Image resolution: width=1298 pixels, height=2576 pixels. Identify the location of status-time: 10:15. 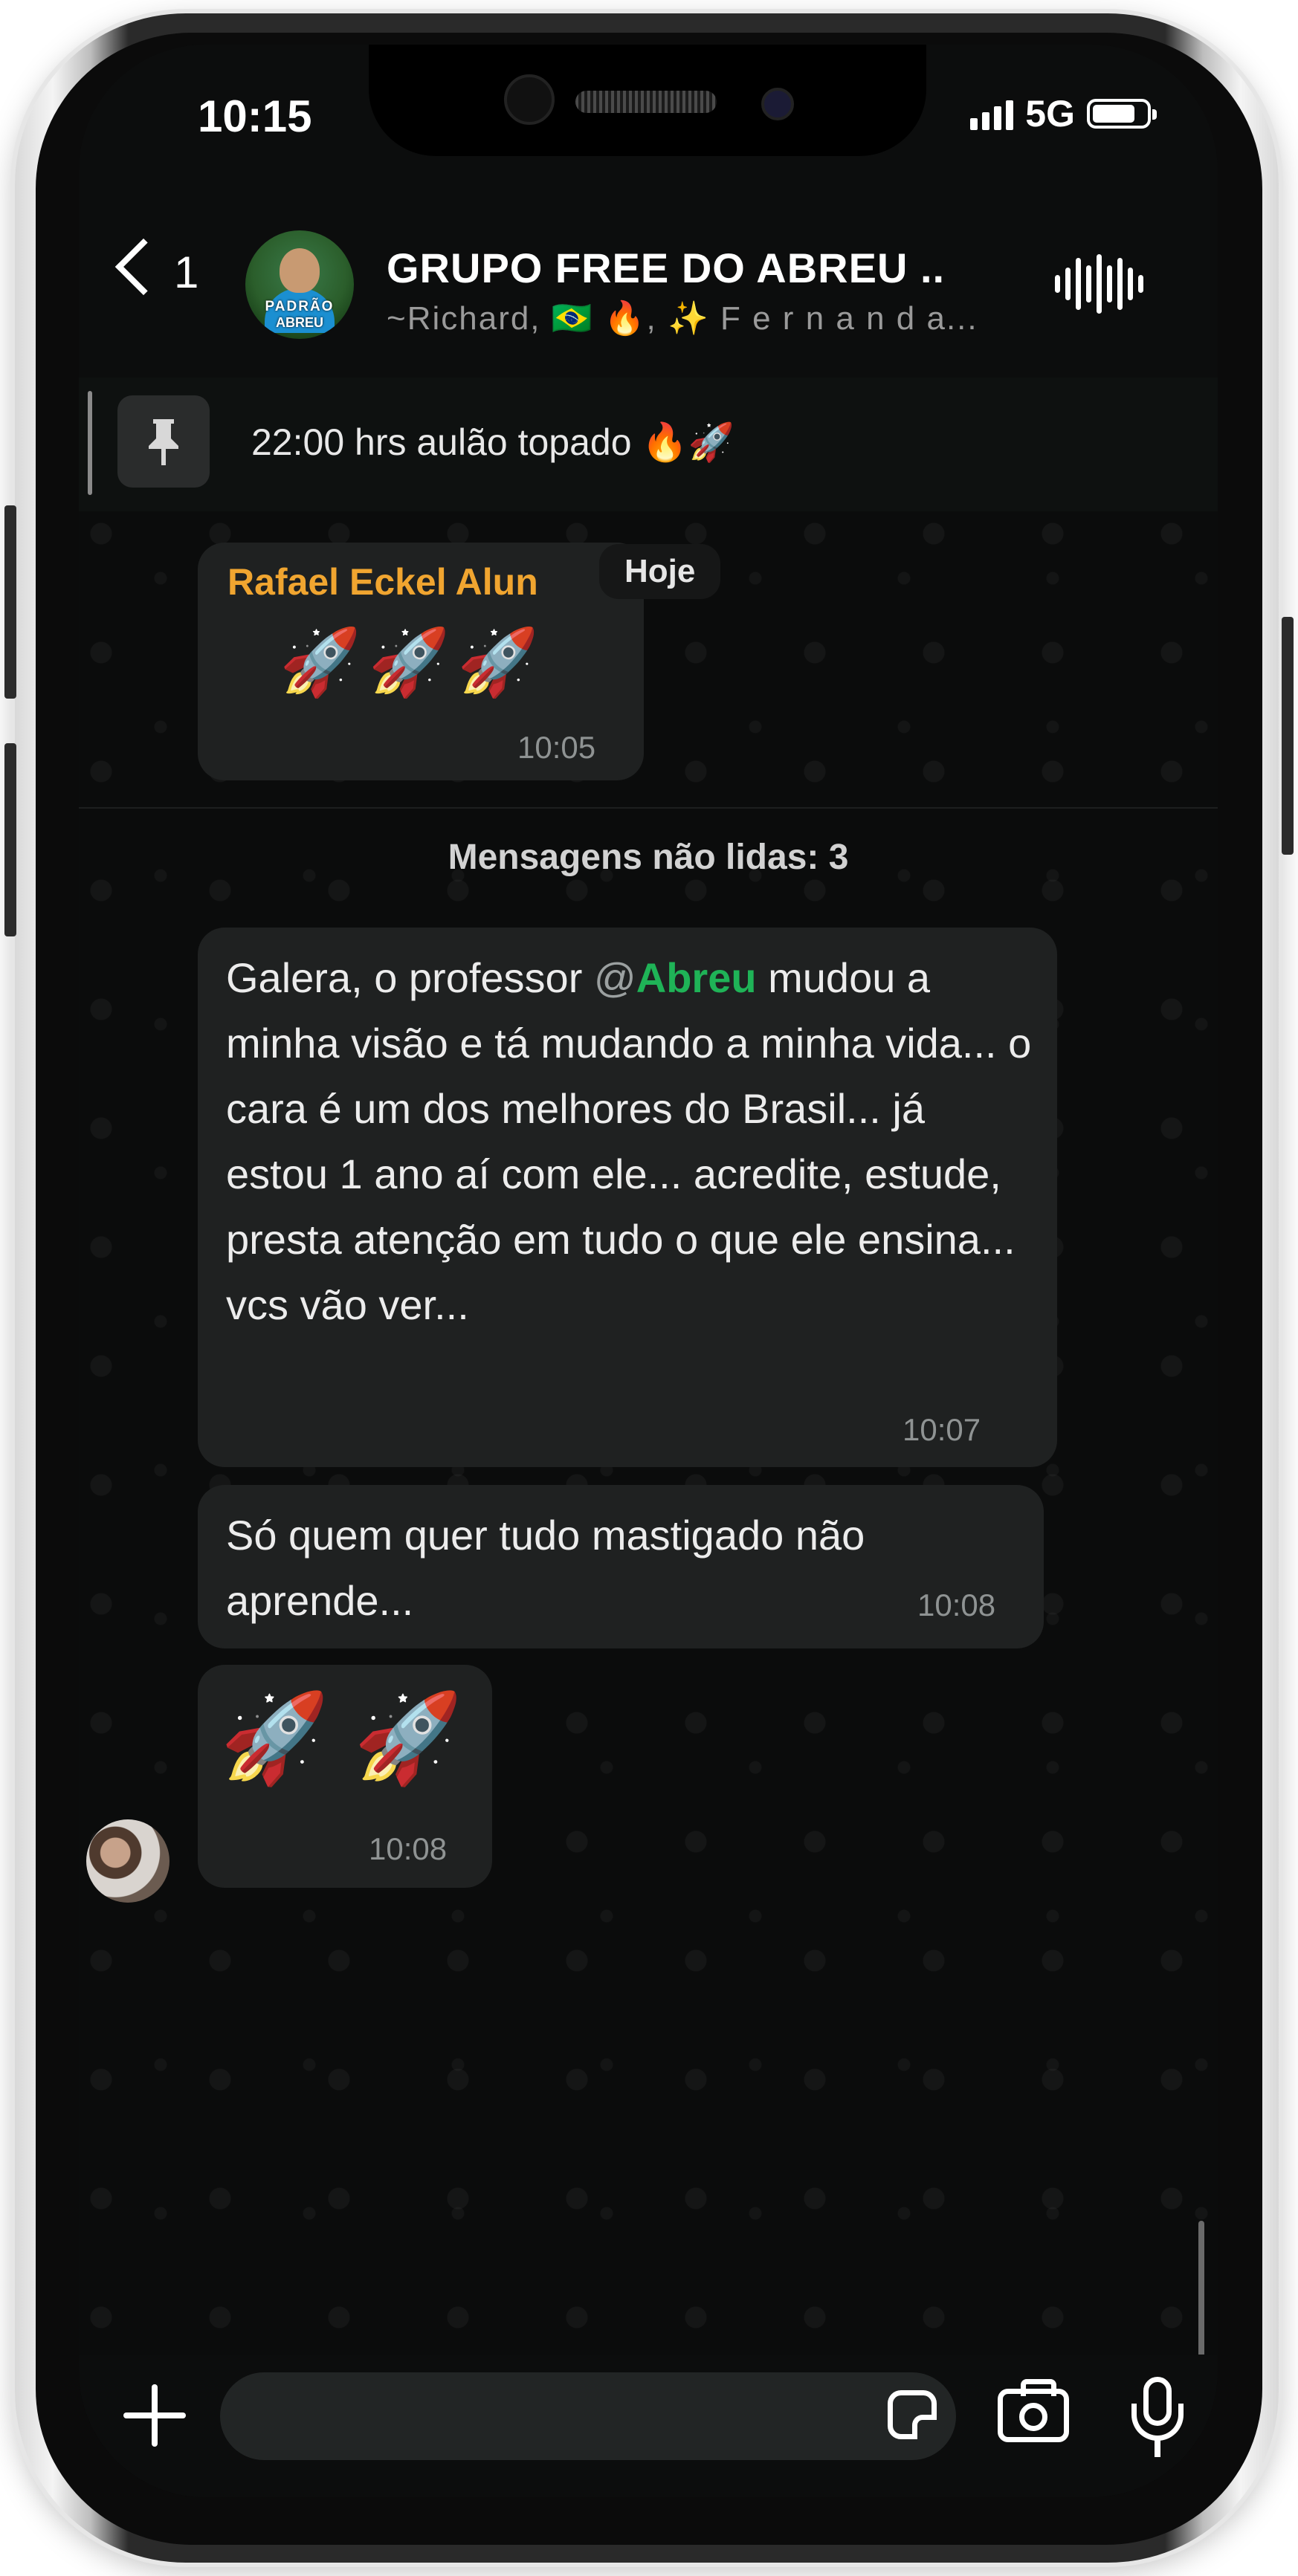
(255, 116).